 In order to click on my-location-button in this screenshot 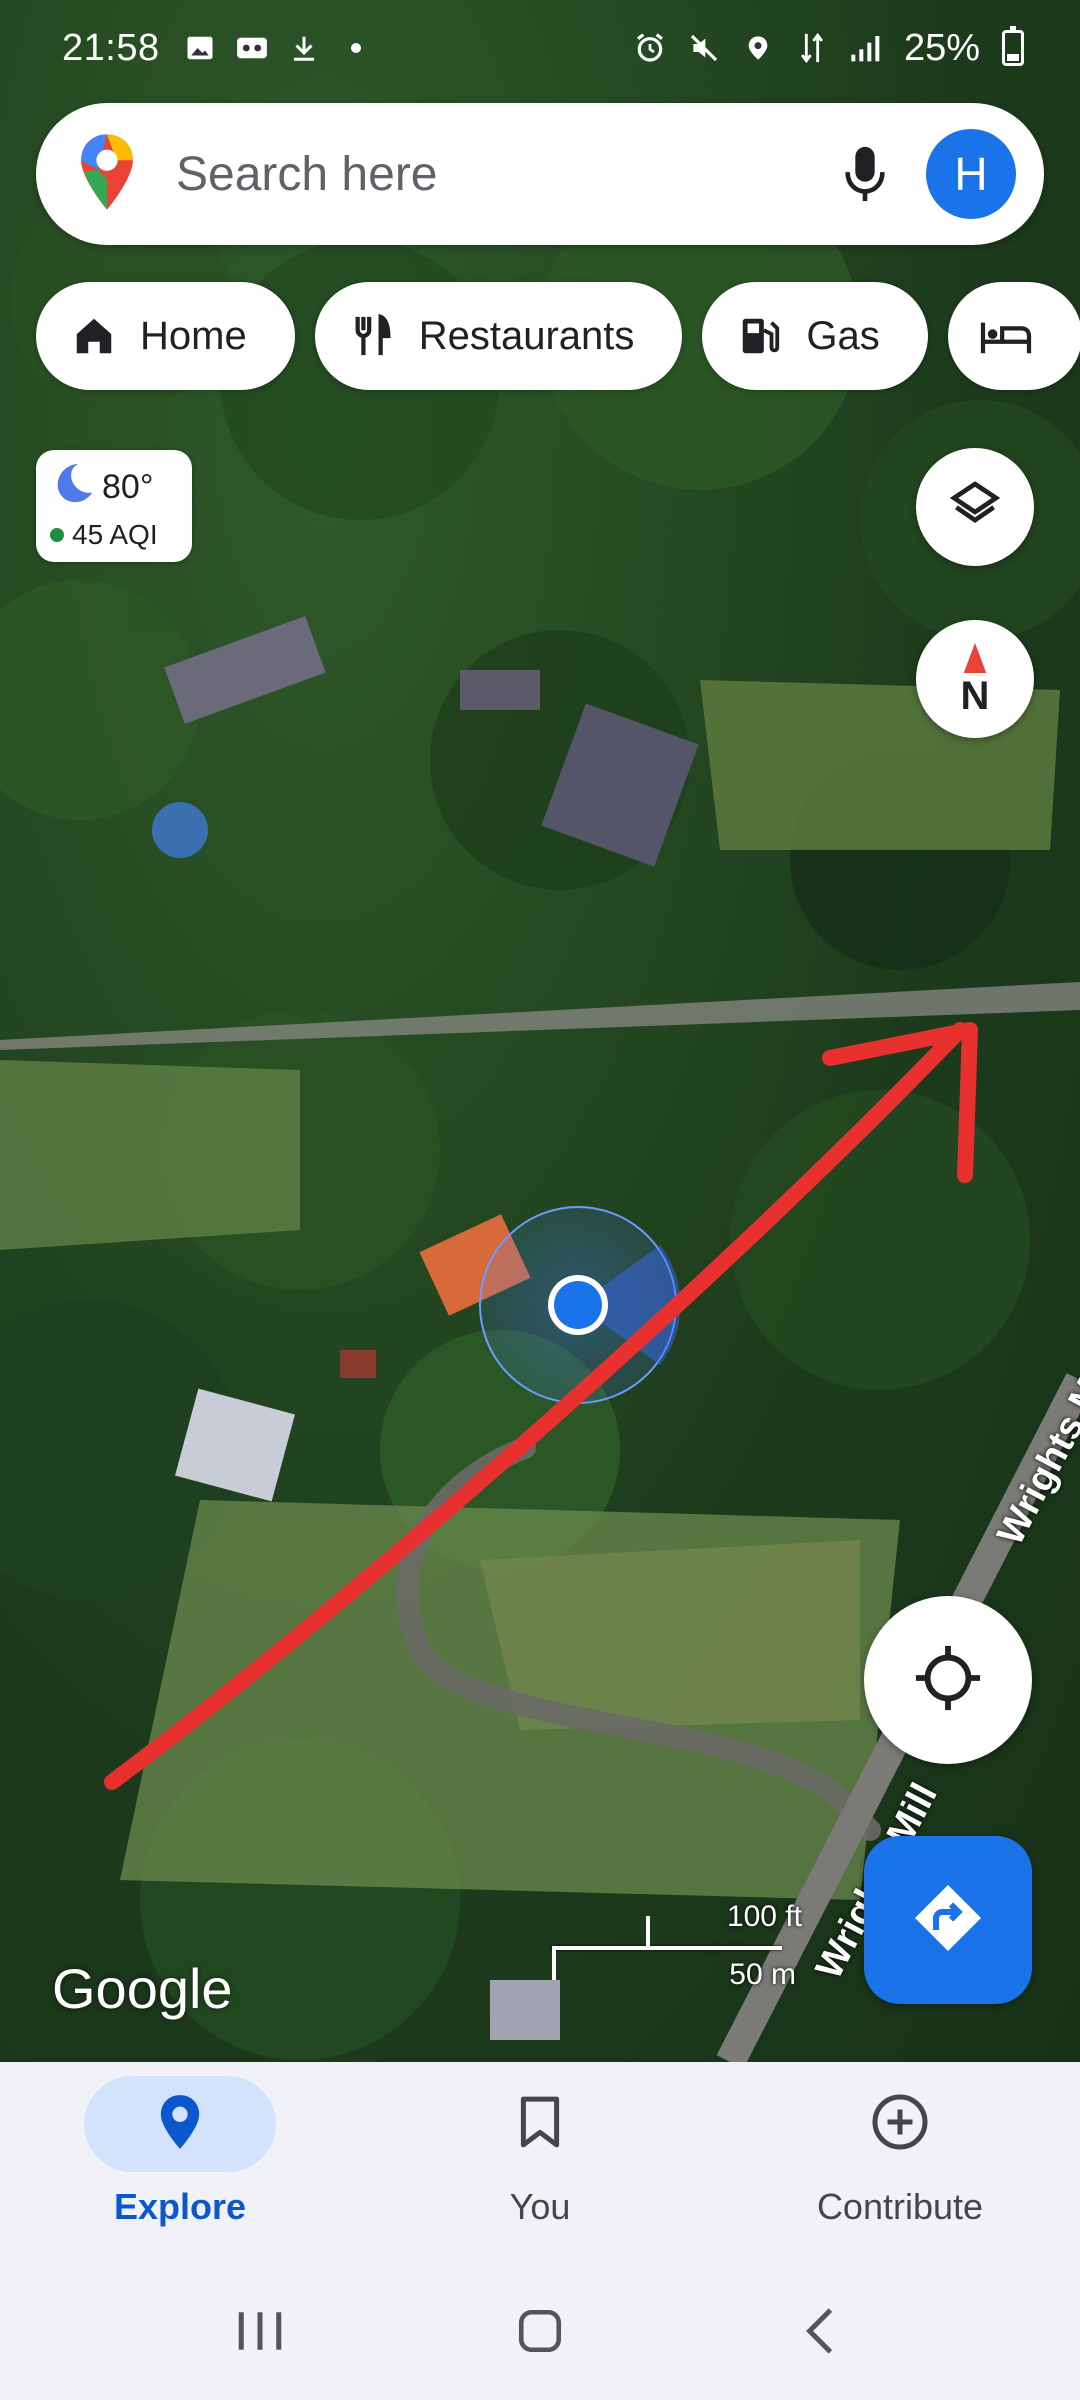, I will do `click(948, 1680)`.